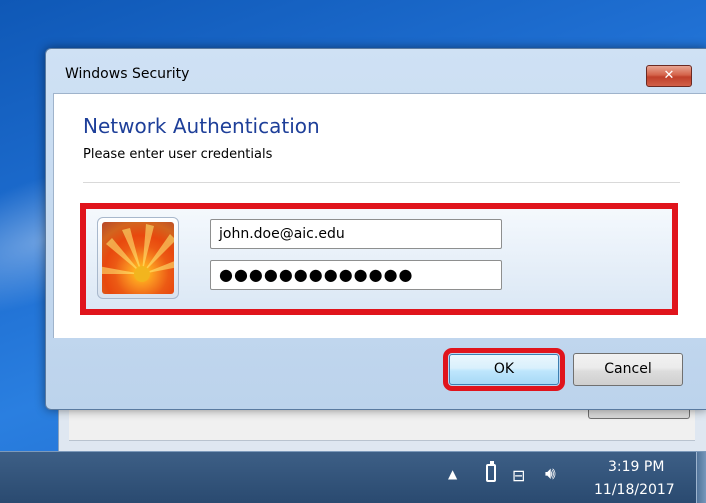 The height and width of the screenshot is (503, 706). Describe the element at coordinates (701, 477) in the screenshot. I see `show-desktop-button` at that location.